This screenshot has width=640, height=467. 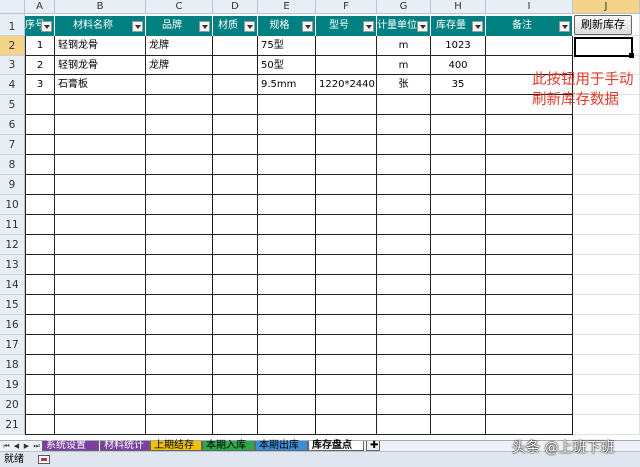 I want to click on table-cell: 50型, so click(x=287, y=65).